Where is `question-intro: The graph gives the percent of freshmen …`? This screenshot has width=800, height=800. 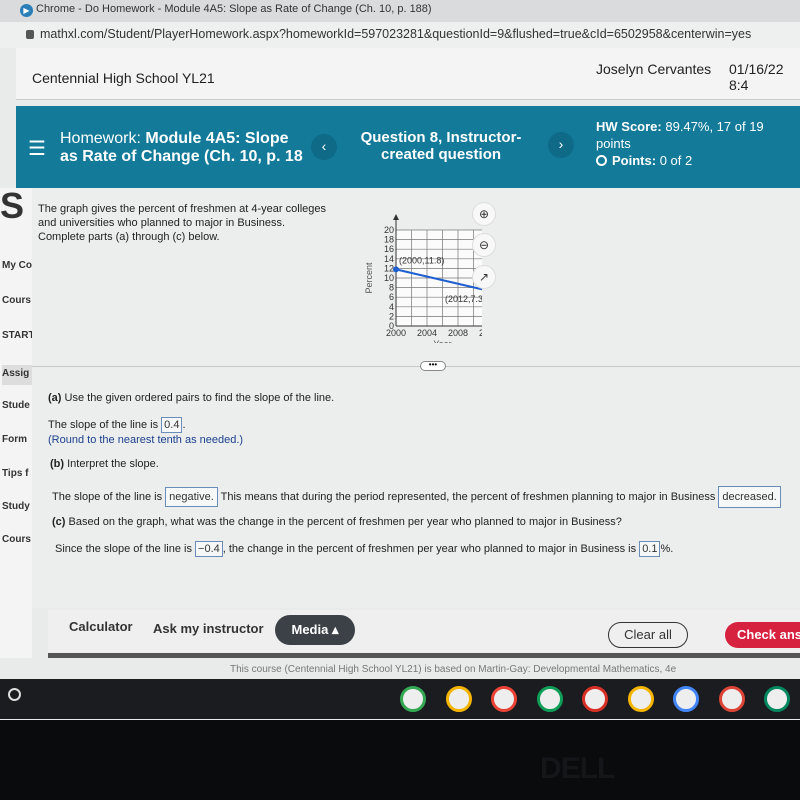 question-intro: The graph gives the percent of freshmen … is located at coordinates (182, 223).